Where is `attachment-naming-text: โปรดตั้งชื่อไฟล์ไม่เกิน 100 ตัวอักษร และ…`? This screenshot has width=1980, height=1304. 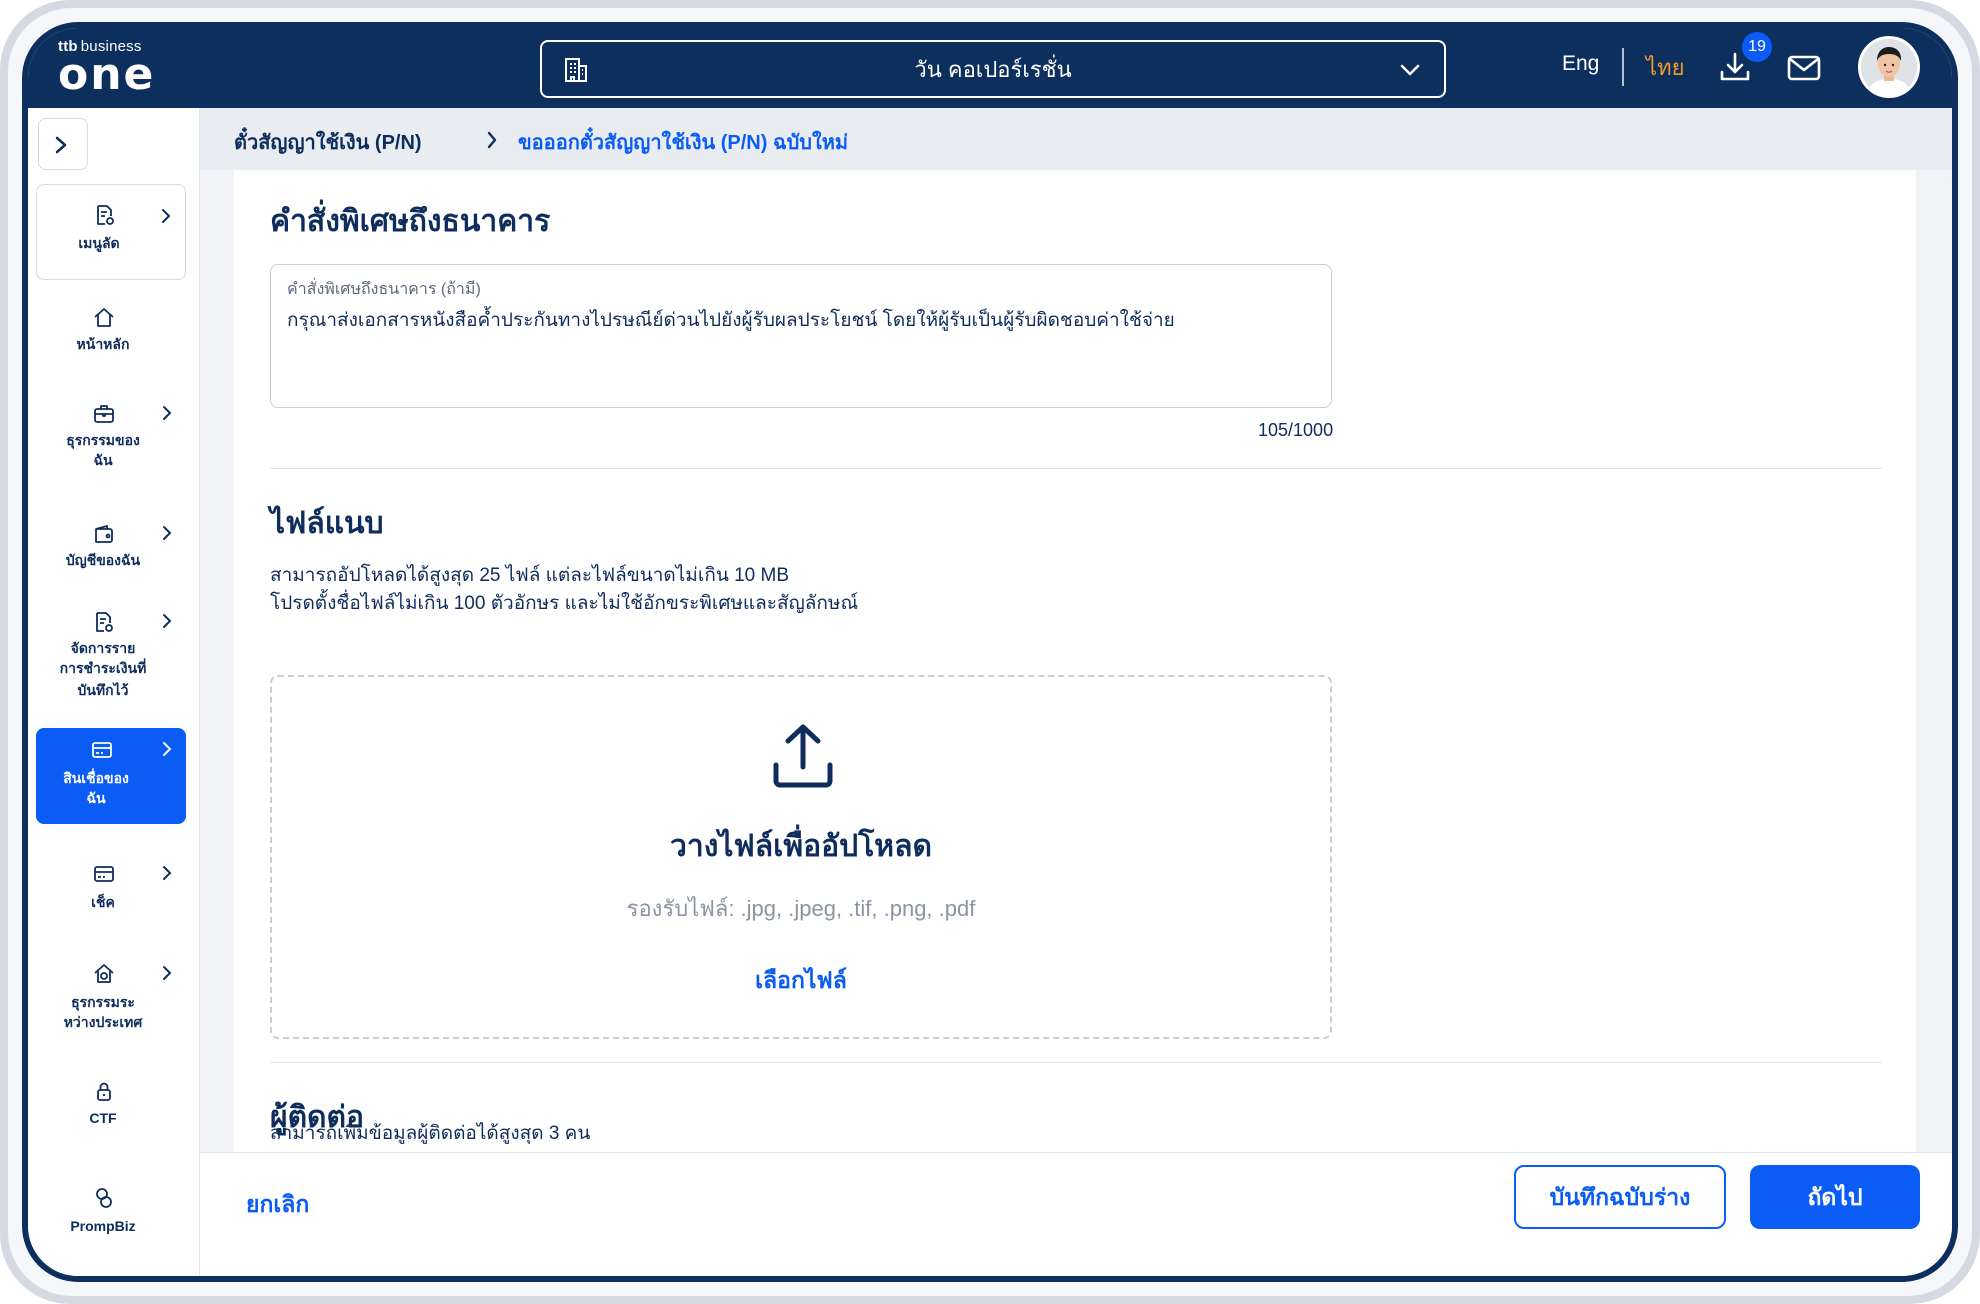 attachment-naming-text: โปรดตั้งชื่อไฟล์ไม่เกิน 100 ตัวอักษร และ… is located at coordinates (564, 603).